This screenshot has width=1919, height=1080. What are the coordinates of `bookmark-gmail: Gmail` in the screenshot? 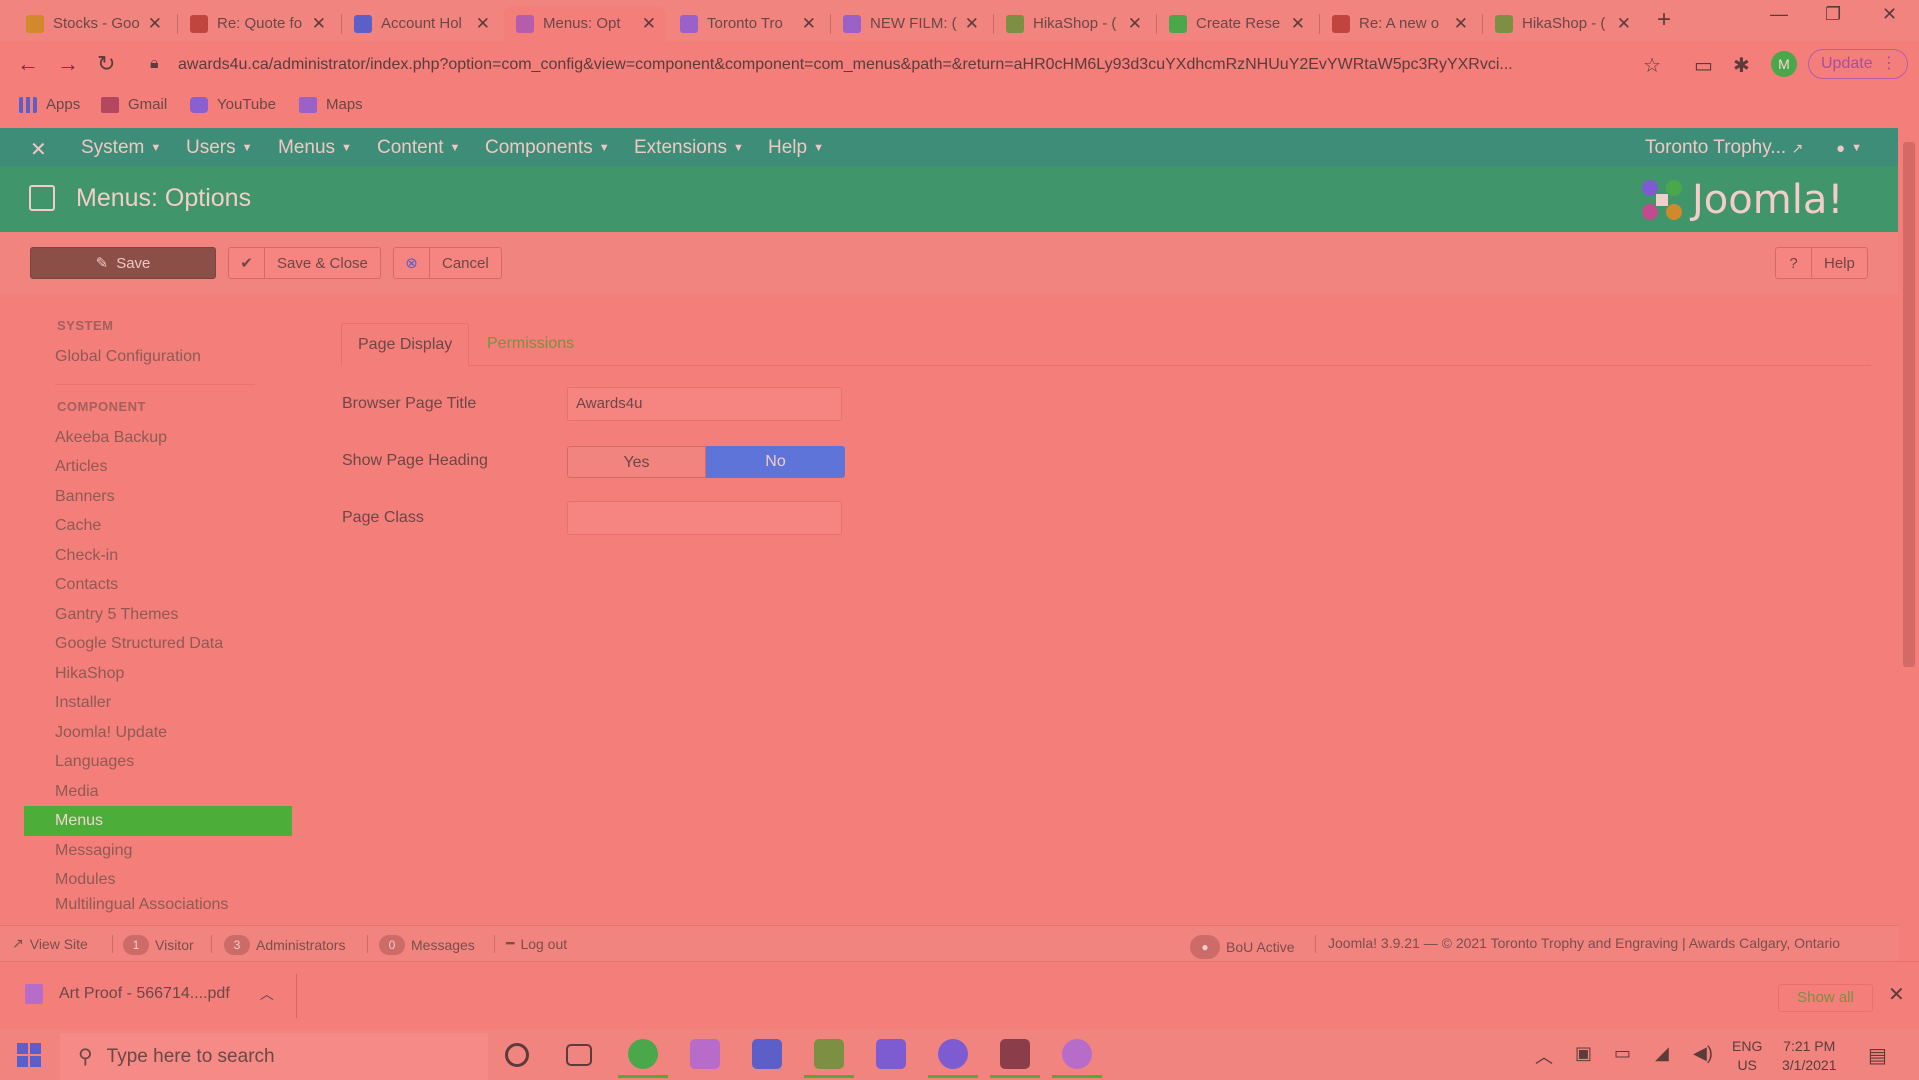 It's located at (134, 104).